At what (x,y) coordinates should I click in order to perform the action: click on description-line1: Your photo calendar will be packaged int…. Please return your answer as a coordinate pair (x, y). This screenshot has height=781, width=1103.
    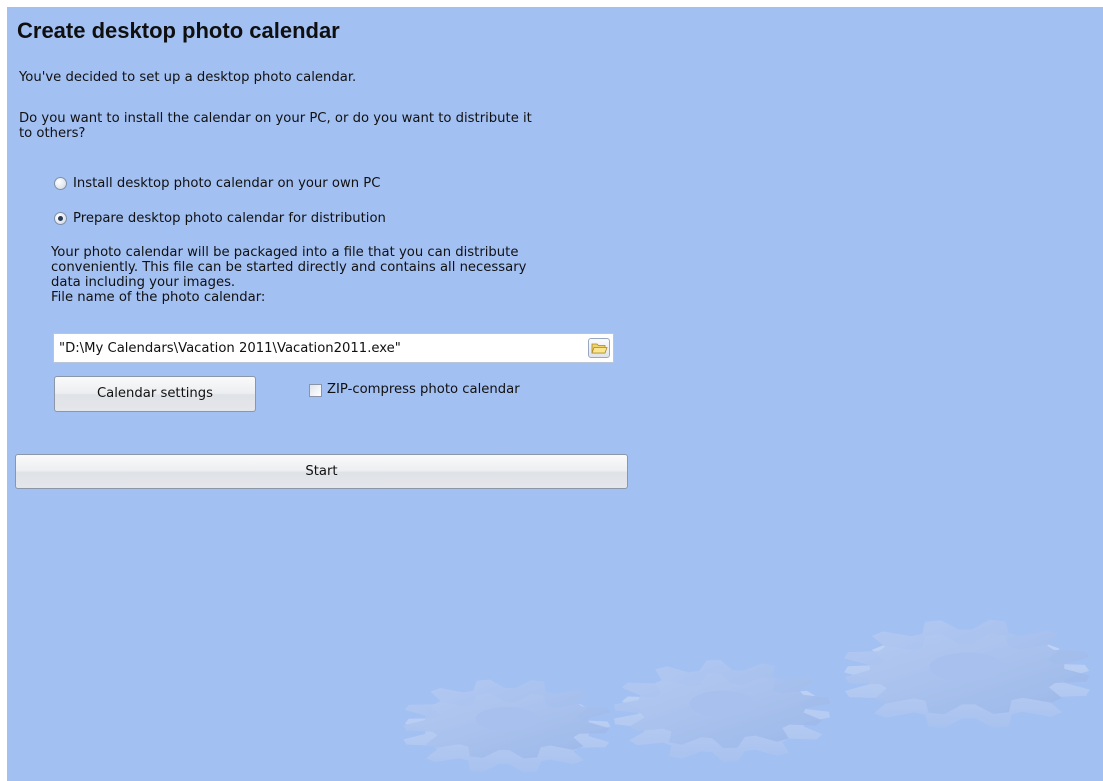
    Looking at the image, I should click on (285, 252).